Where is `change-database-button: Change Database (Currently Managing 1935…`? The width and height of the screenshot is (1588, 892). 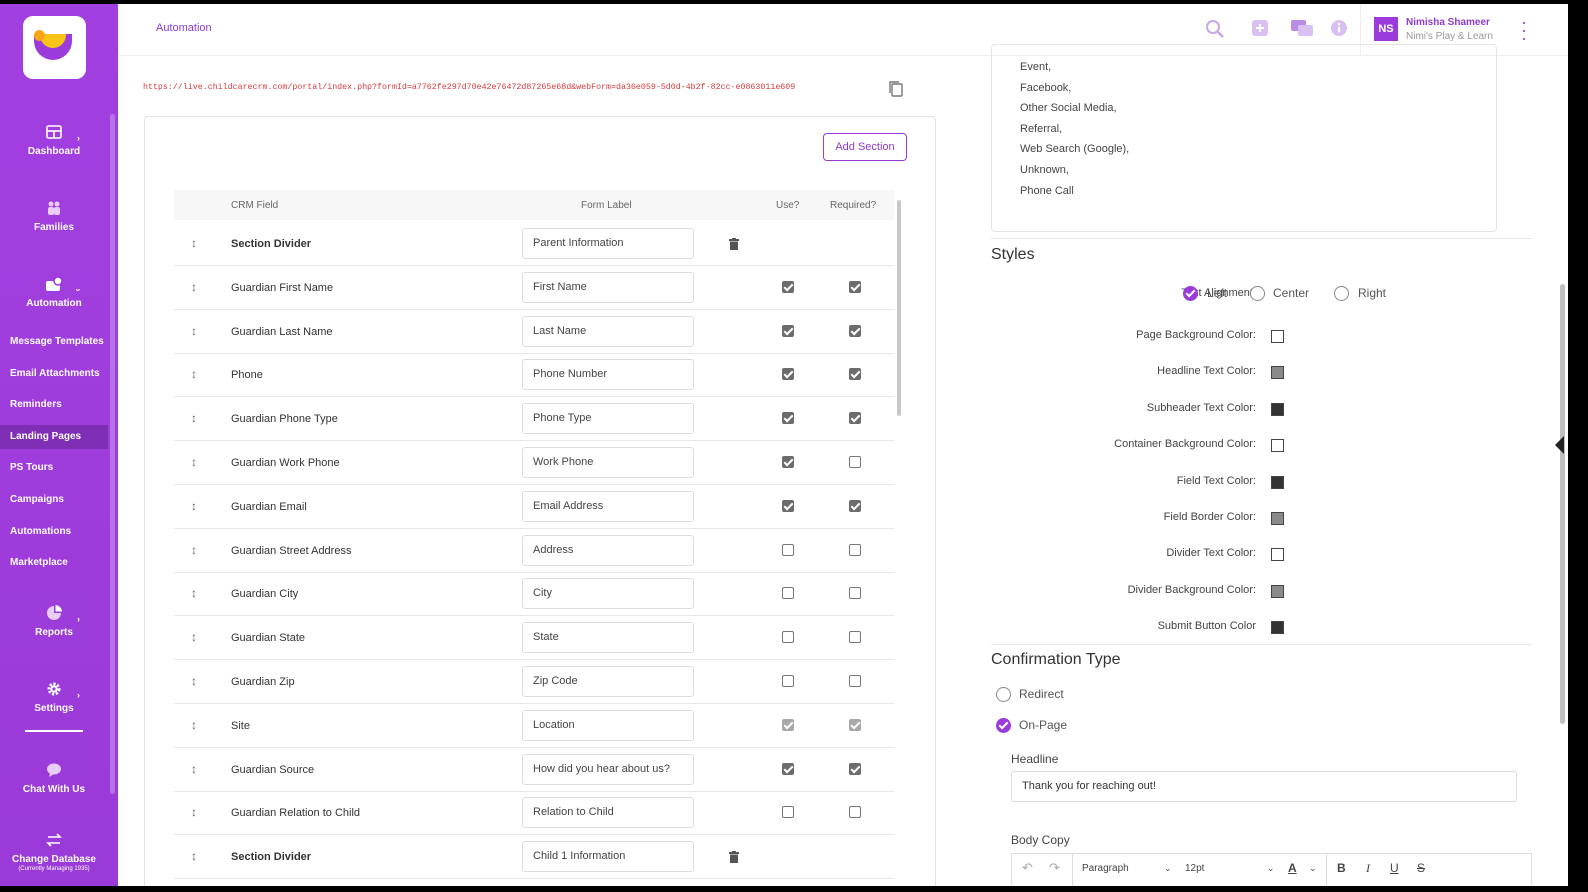
change-database-button: Change Database (Currently Managing 1935… is located at coordinates (54, 852).